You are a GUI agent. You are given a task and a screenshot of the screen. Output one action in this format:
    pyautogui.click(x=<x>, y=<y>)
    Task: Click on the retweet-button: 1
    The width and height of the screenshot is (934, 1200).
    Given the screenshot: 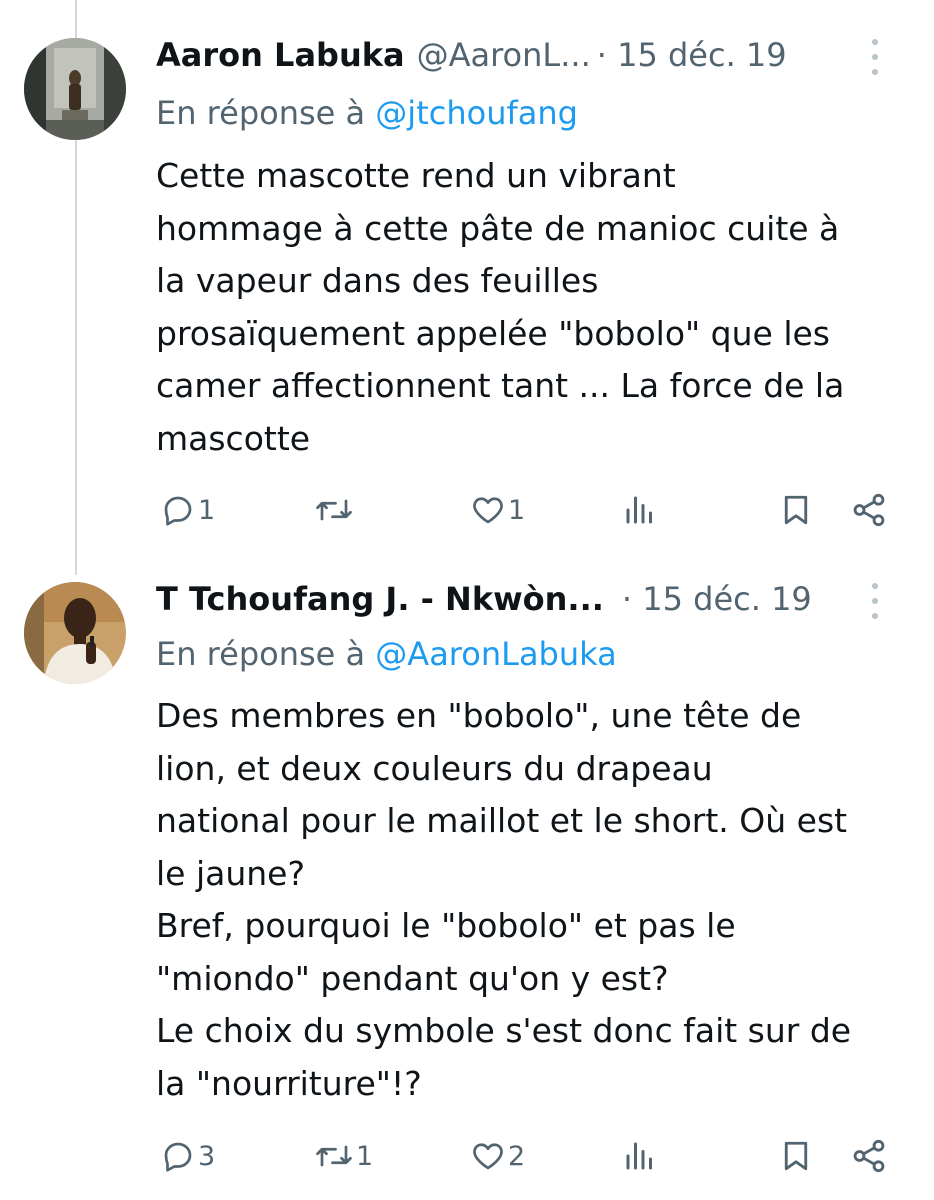 What is the action you would take?
    pyautogui.click(x=343, y=1156)
    